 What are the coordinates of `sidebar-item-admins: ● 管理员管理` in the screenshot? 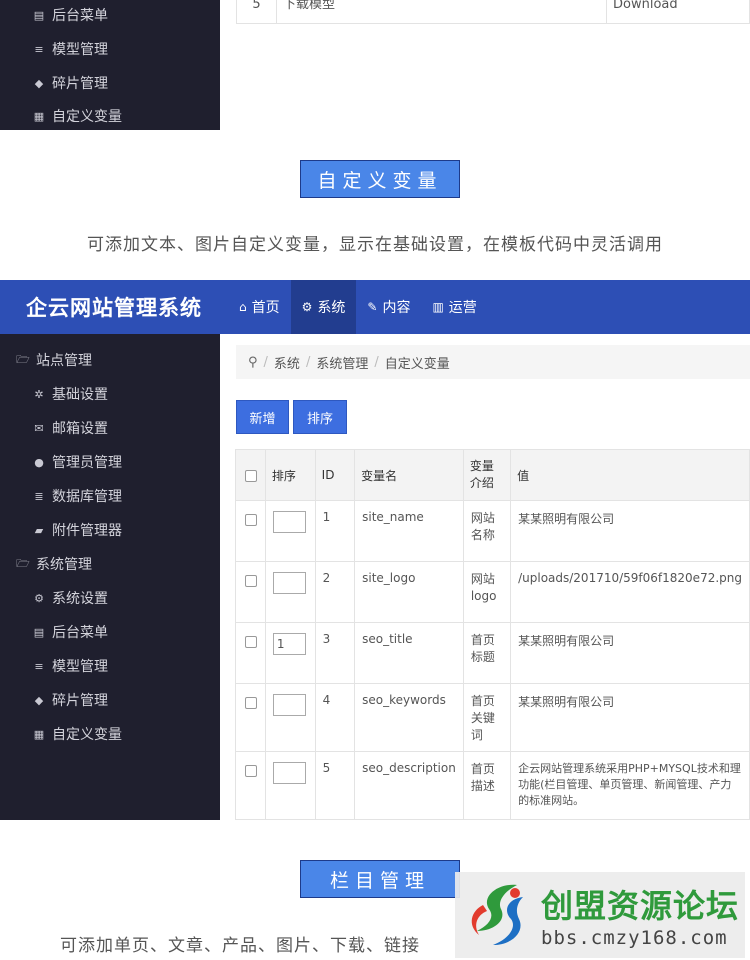 It's located at (110, 462).